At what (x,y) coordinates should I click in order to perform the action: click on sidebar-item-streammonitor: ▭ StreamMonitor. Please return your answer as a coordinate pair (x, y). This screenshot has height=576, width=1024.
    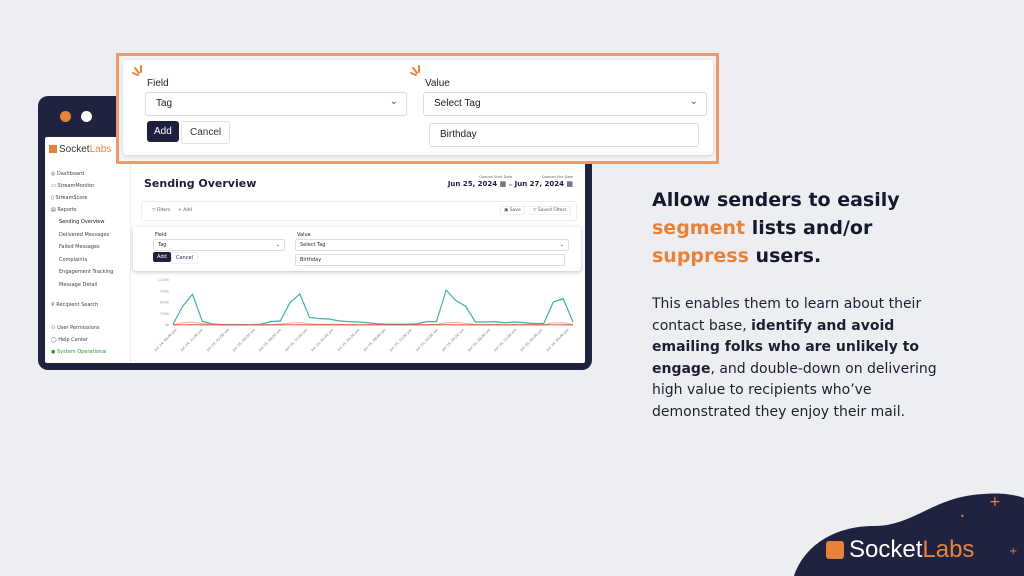
    Looking at the image, I should click on (72, 186).